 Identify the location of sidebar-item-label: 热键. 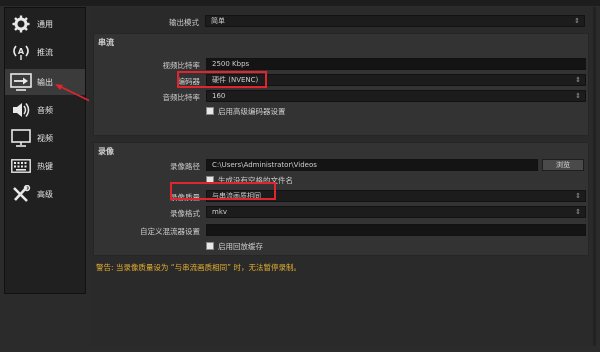
(45, 166).